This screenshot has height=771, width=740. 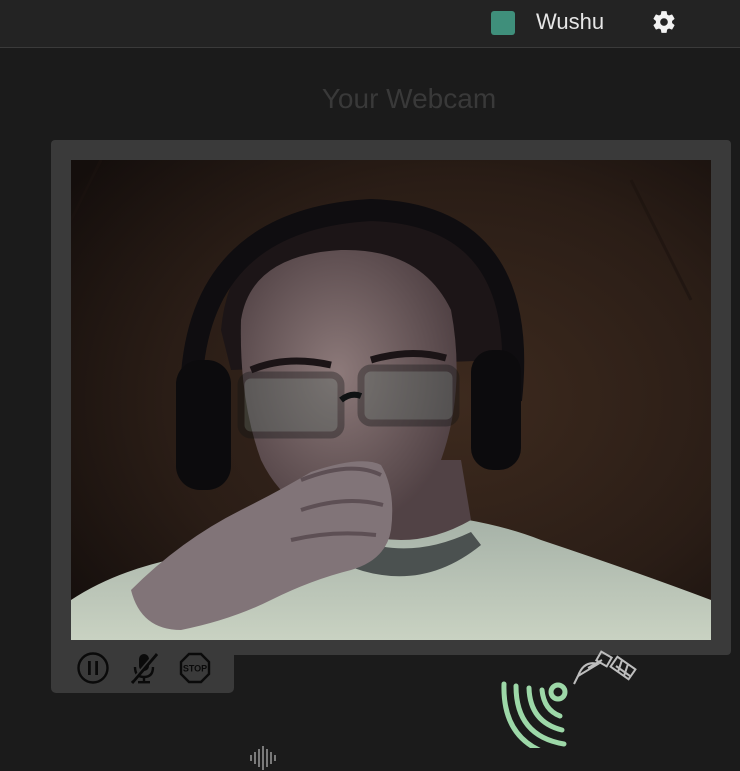 What do you see at coordinates (605, 667) in the screenshot?
I see `satellite-icon` at bounding box center [605, 667].